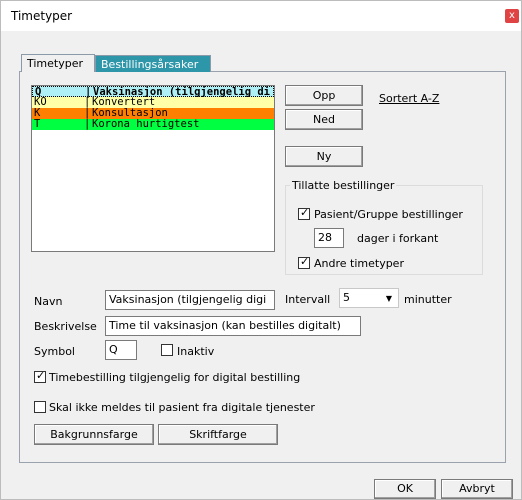 The width and height of the screenshot is (522, 500). Describe the element at coordinates (196, 351) in the screenshot. I see `inactive-label: Inaktiv` at that location.